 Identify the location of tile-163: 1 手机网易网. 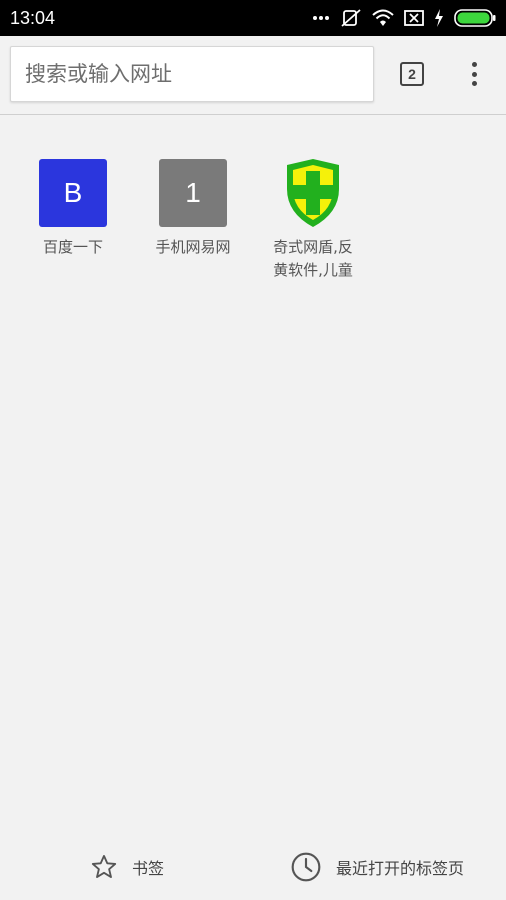
(193, 204).